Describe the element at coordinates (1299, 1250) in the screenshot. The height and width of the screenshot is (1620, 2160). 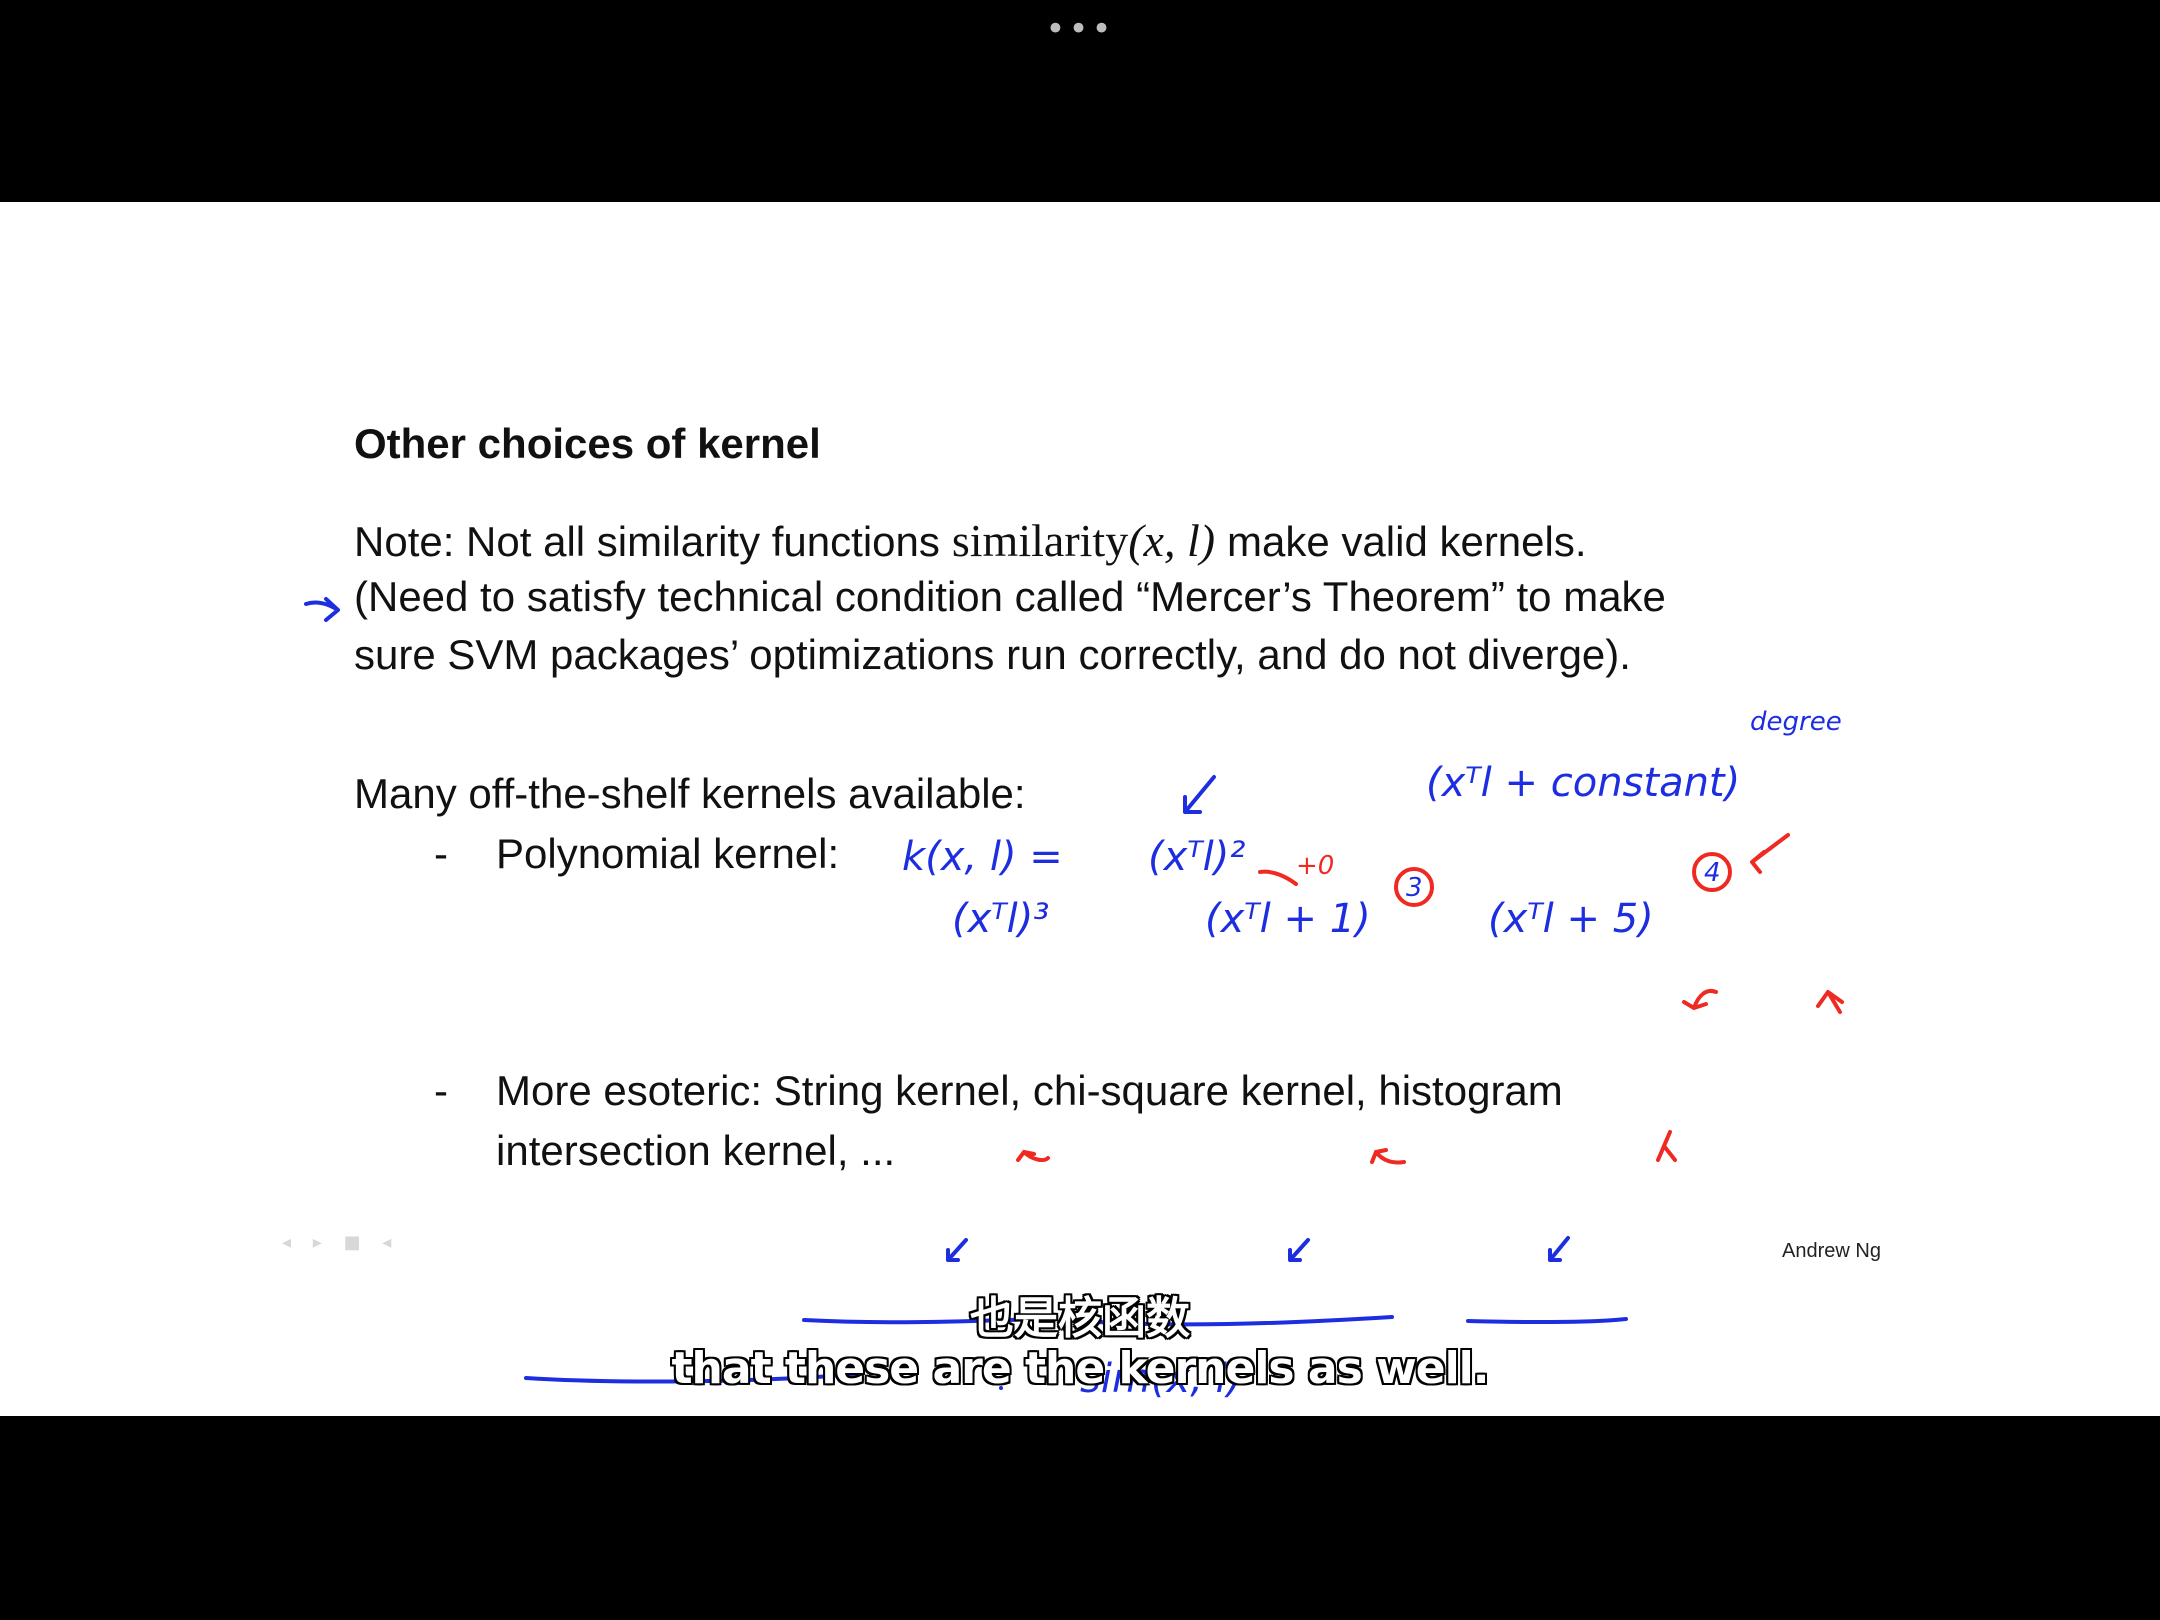
I see `check-arrow-3-icon` at that location.